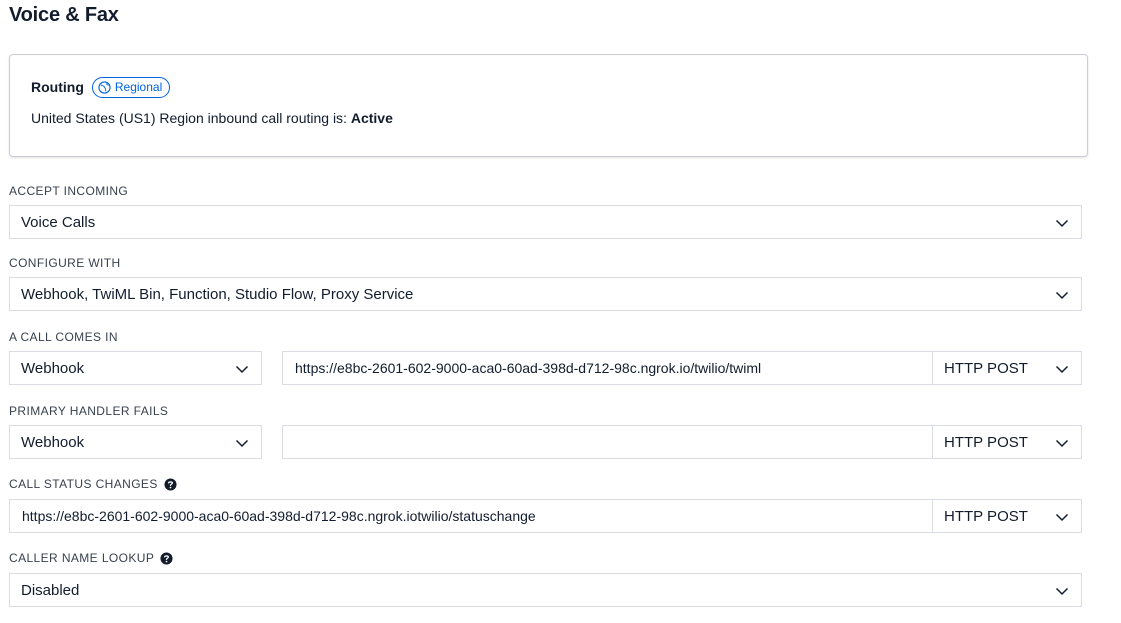  I want to click on call-status-method-value: HTTP POST, so click(986, 516).